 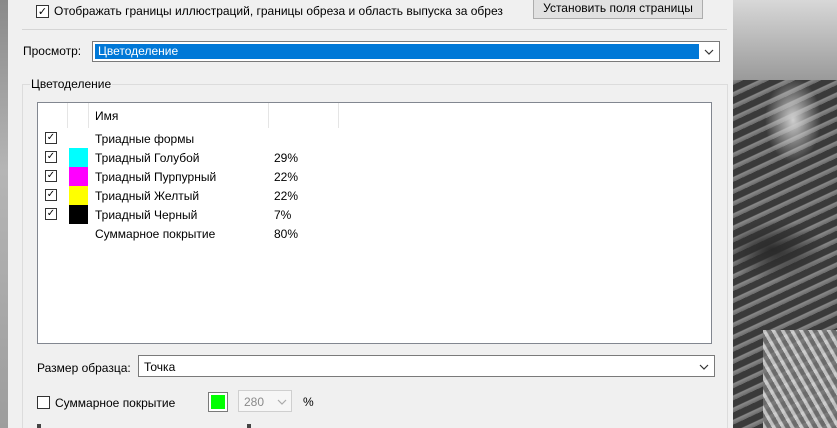 I want to click on separation-name: Триадный Пурпурный, so click(x=156, y=177).